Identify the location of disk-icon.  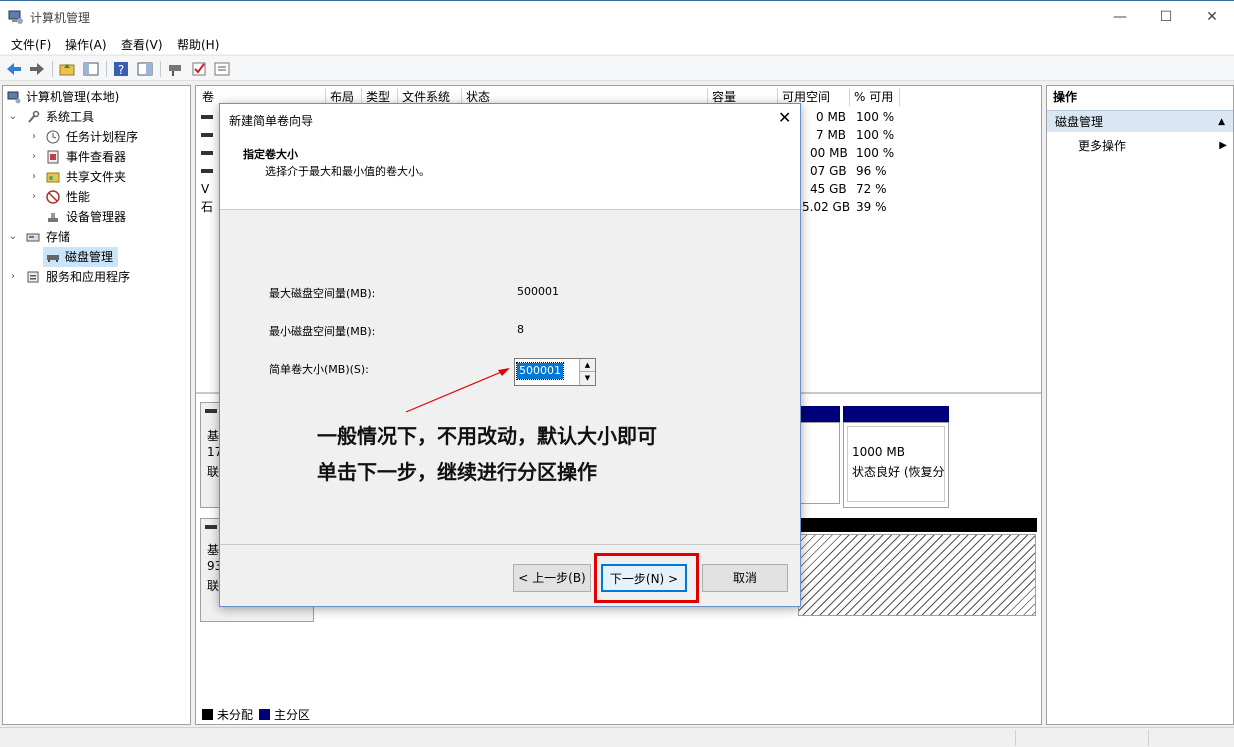
(53, 258).